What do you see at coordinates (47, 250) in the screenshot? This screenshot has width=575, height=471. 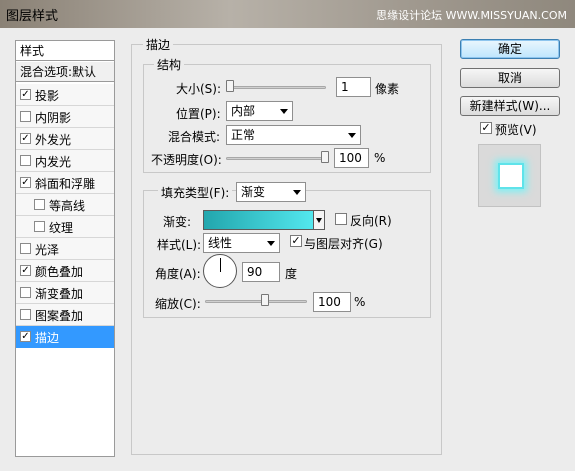 I see `style-item-label: 光泽` at bounding box center [47, 250].